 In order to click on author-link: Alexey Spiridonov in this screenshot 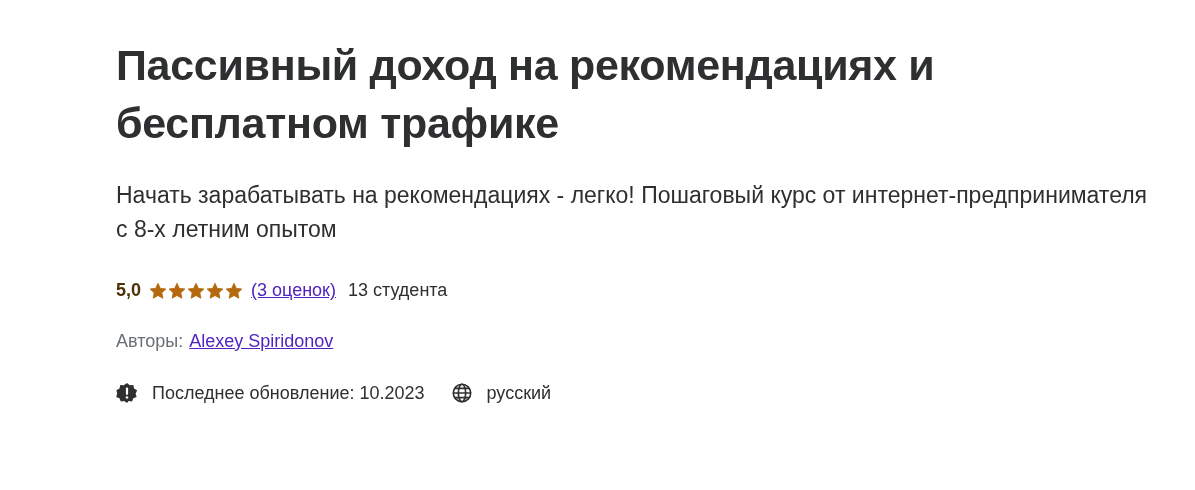, I will do `click(261, 341)`.